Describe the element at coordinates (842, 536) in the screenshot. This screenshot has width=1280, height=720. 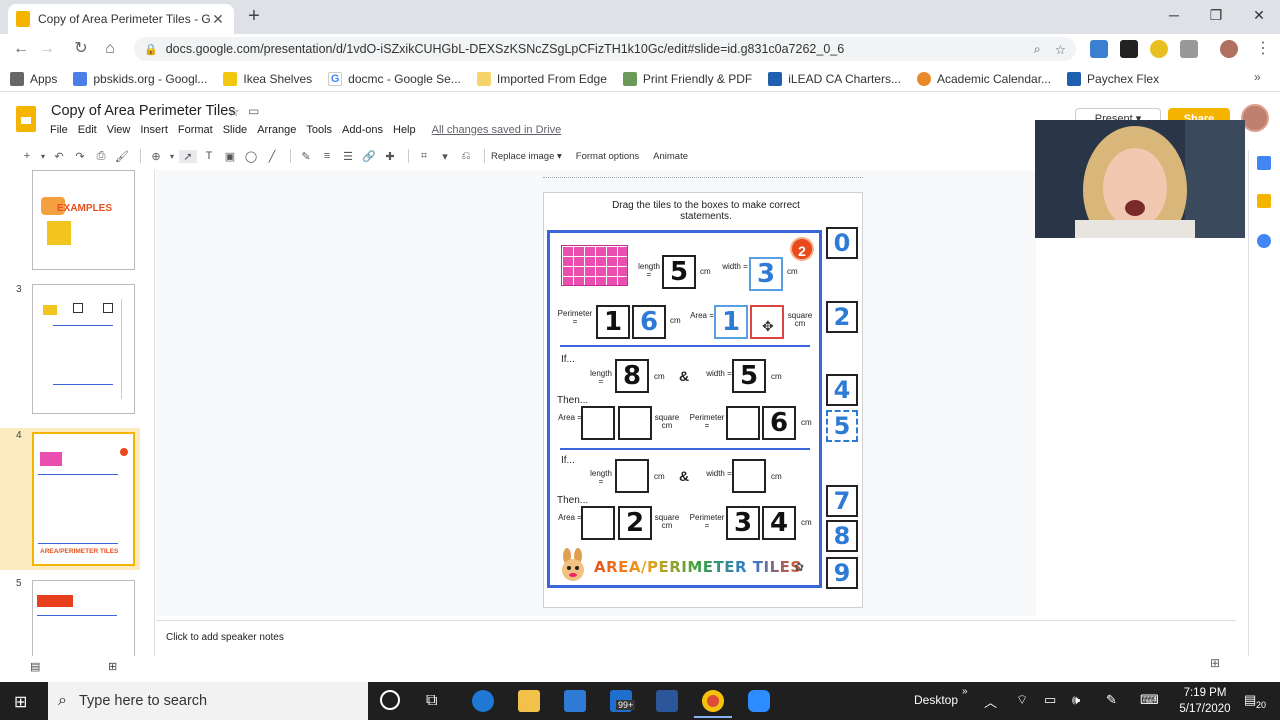
I see `number-tile: 8` at that location.